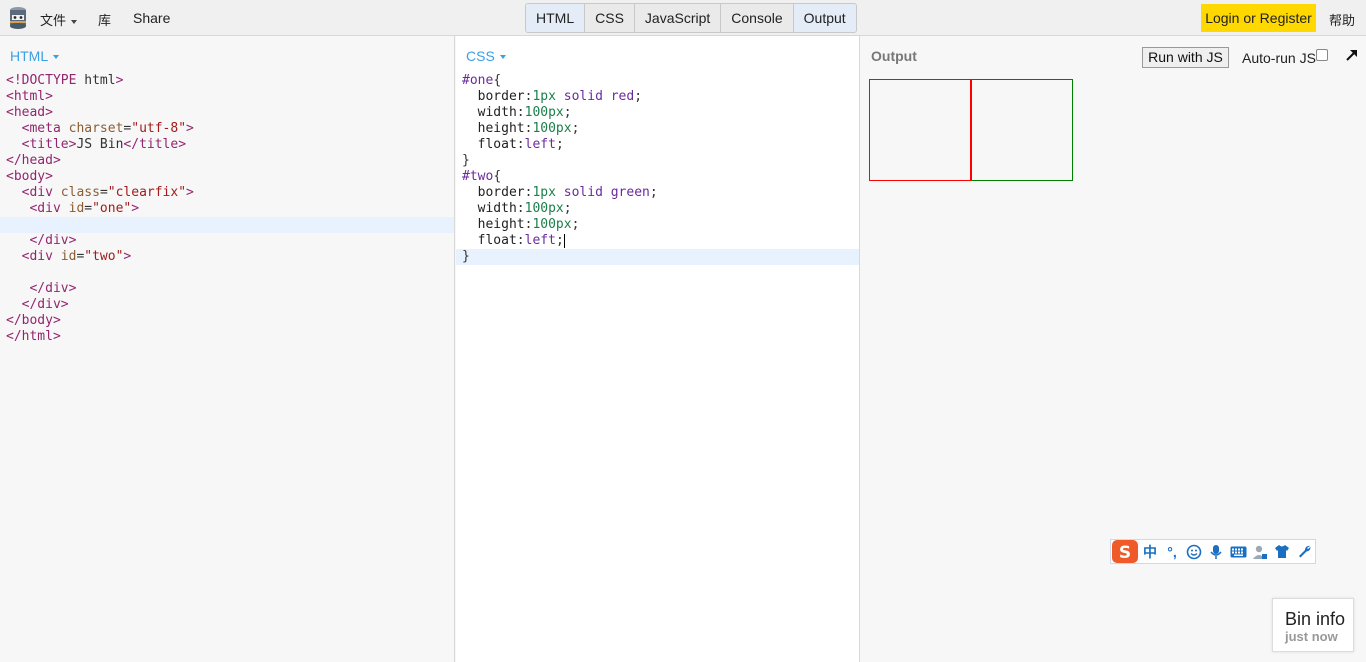  Describe the element at coordinates (1352, 55) in the screenshot. I see `popout-arrow-icon` at that location.